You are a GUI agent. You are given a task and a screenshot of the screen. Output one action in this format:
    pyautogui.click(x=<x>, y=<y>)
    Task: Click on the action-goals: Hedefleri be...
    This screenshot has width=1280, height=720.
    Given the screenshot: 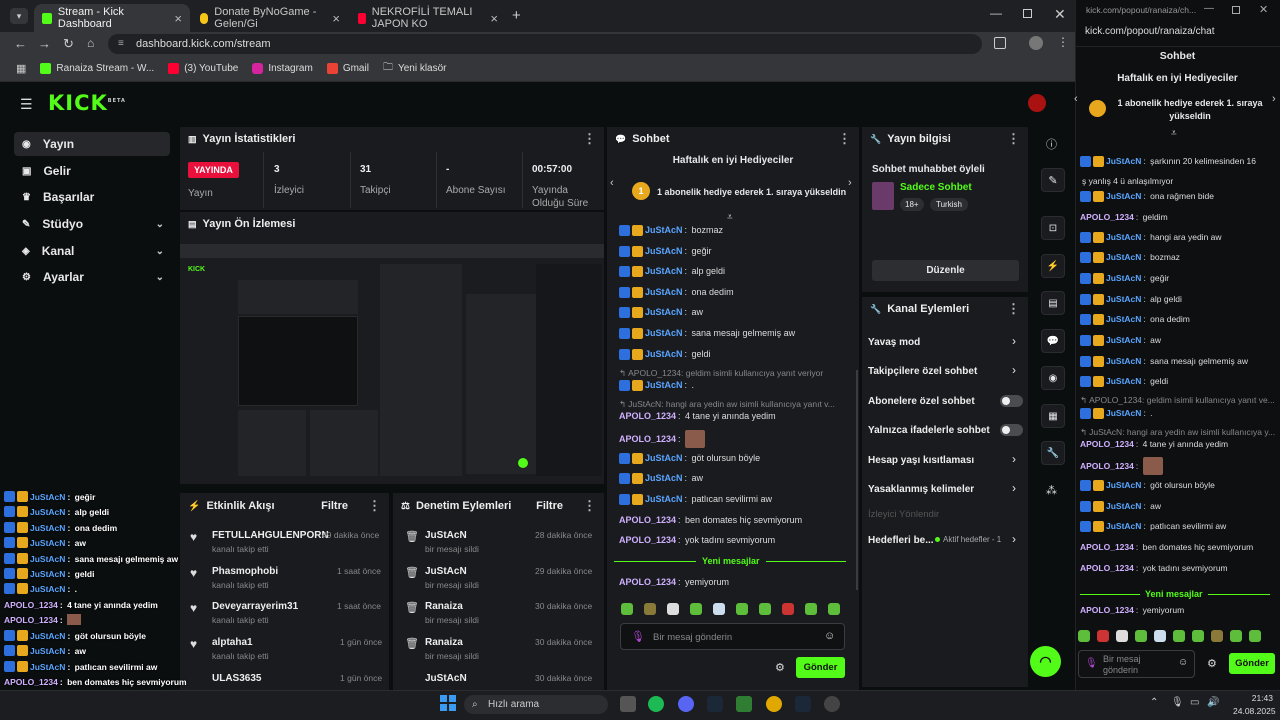 What is the action you would take?
    pyautogui.click(x=901, y=540)
    